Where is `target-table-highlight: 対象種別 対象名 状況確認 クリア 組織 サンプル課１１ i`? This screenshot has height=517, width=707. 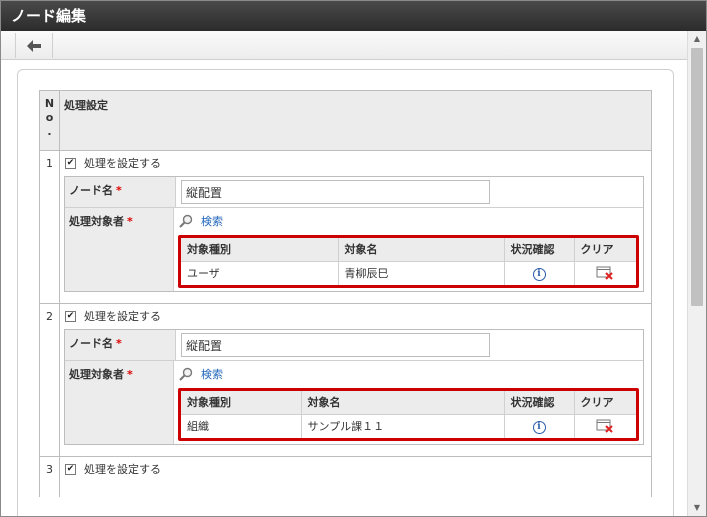
target-table-highlight: 対象種別 対象名 状況確認 クリア 組織 サンプル課１１ i is located at coordinates (408, 414).